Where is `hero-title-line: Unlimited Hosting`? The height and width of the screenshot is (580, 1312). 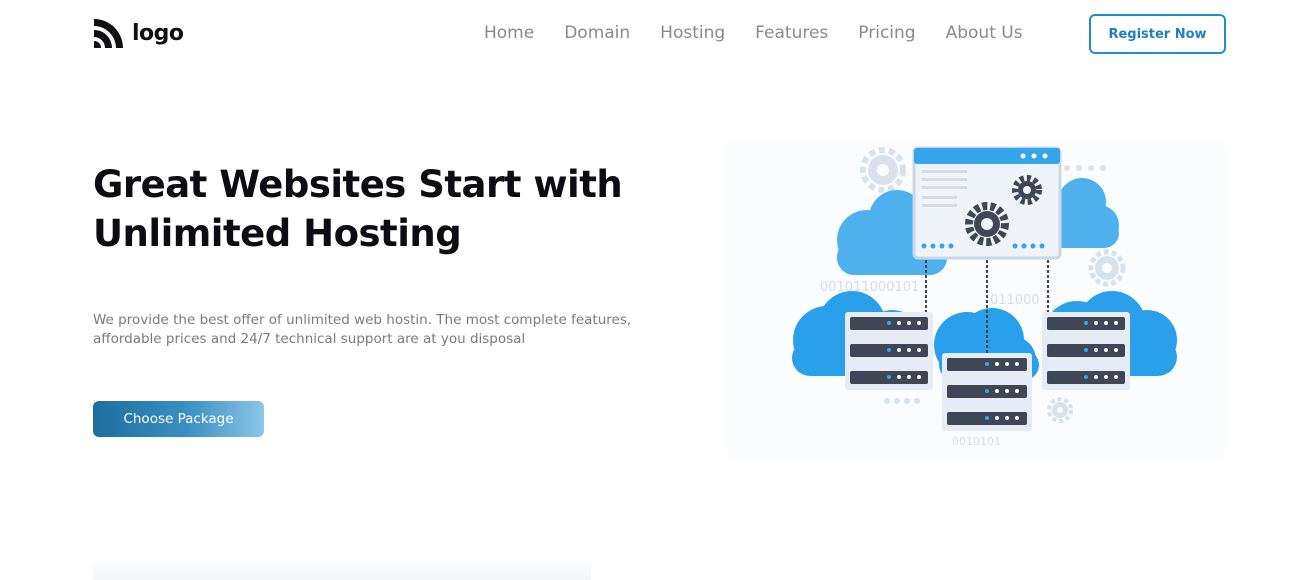 hero-title-line: Unlimited Hosting is located at coordinates (277, 233).